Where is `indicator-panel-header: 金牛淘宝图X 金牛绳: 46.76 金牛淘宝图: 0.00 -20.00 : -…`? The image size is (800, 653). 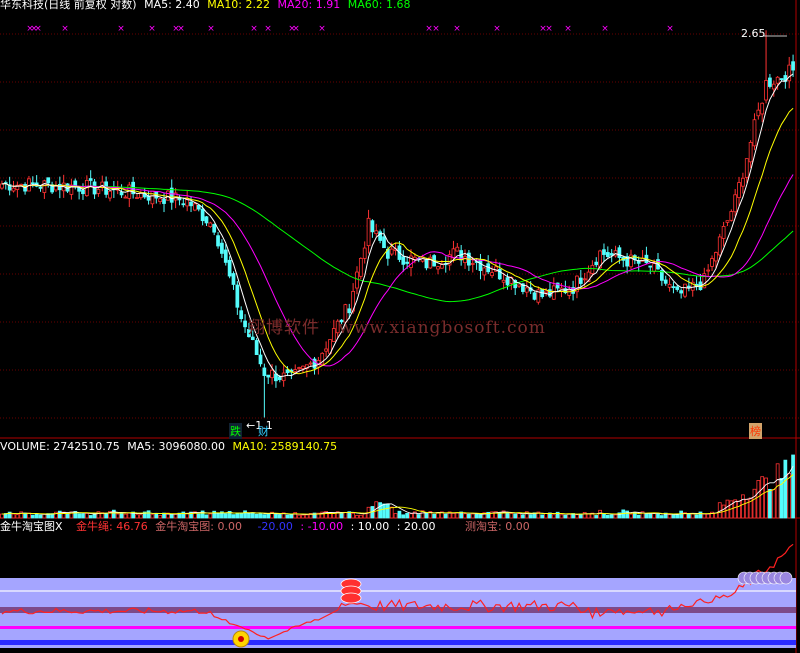
indicator-panel-header: 金牛淘宝图X 金牛绳: 46.76 金牛淘宝图: 0.00 -20.00 : -… is located at coordinates (267, 527).